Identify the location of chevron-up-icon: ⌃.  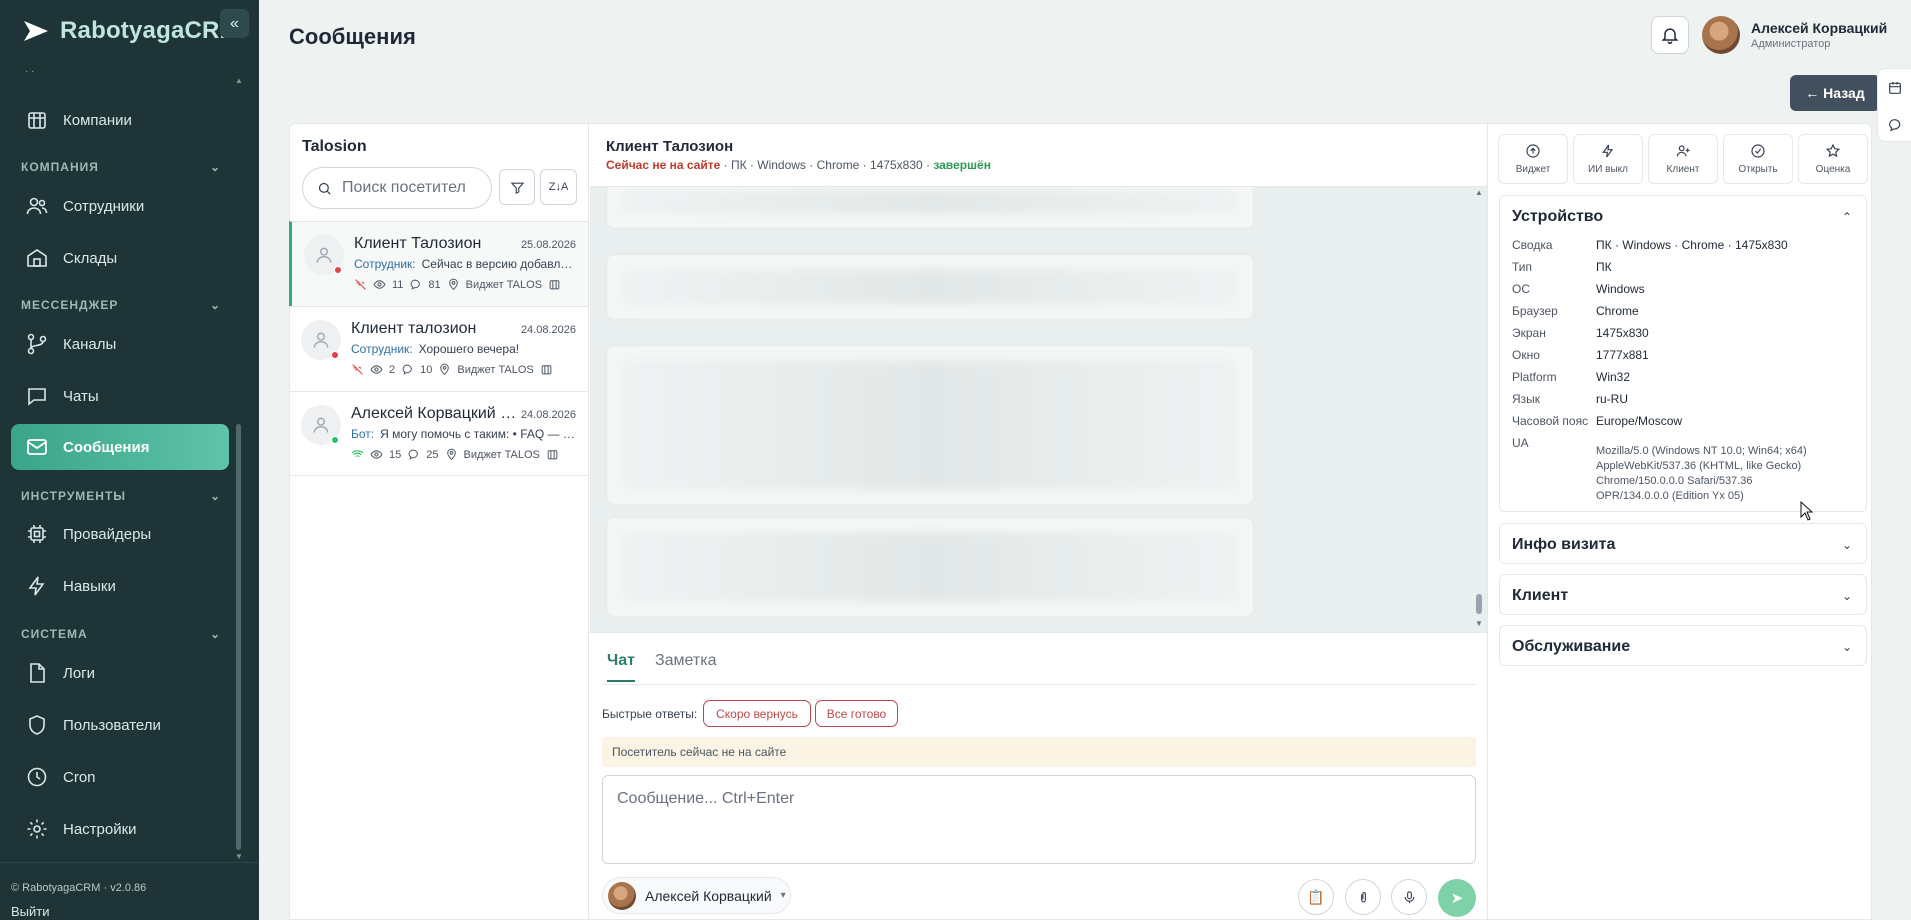
(1847, 217).